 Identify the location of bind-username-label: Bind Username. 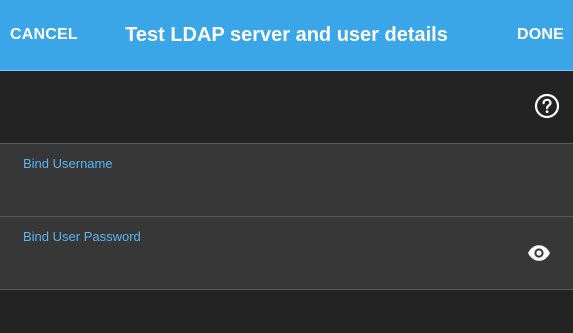
(68, 163).